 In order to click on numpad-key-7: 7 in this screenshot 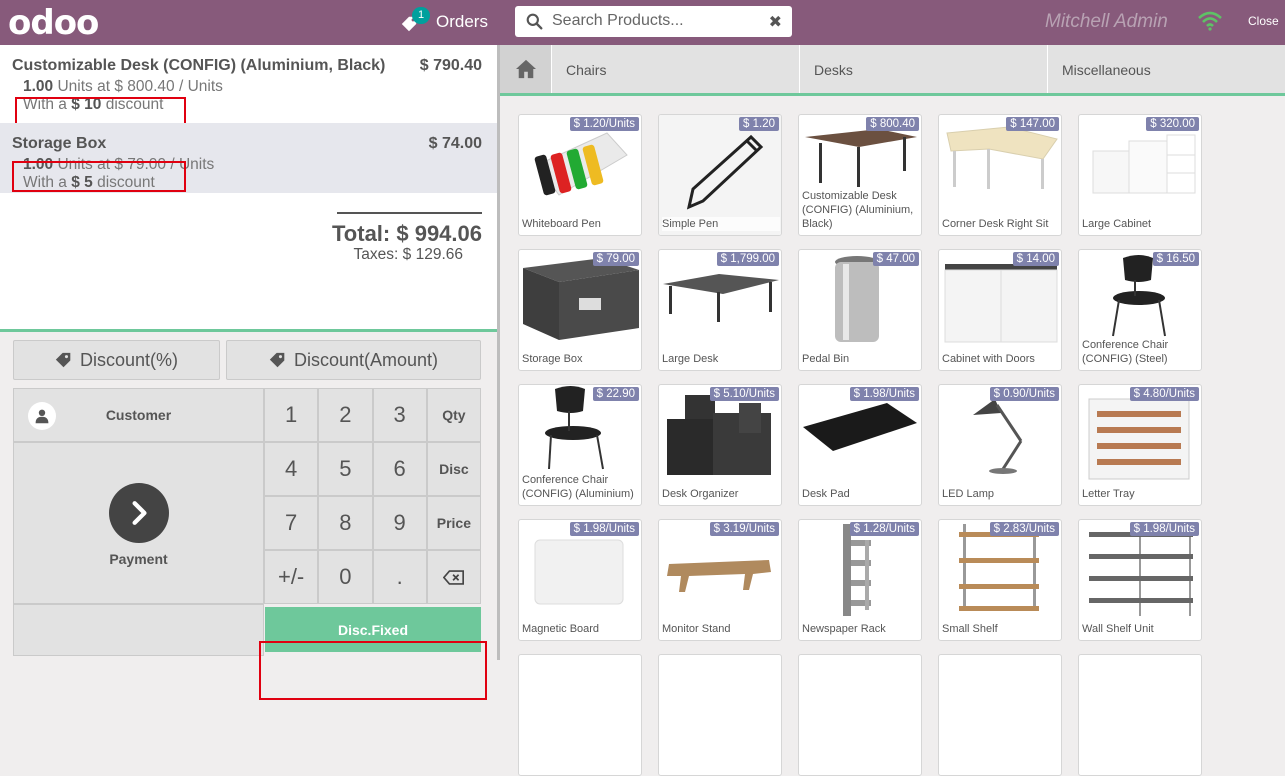, I will do `click(291, 523)`.